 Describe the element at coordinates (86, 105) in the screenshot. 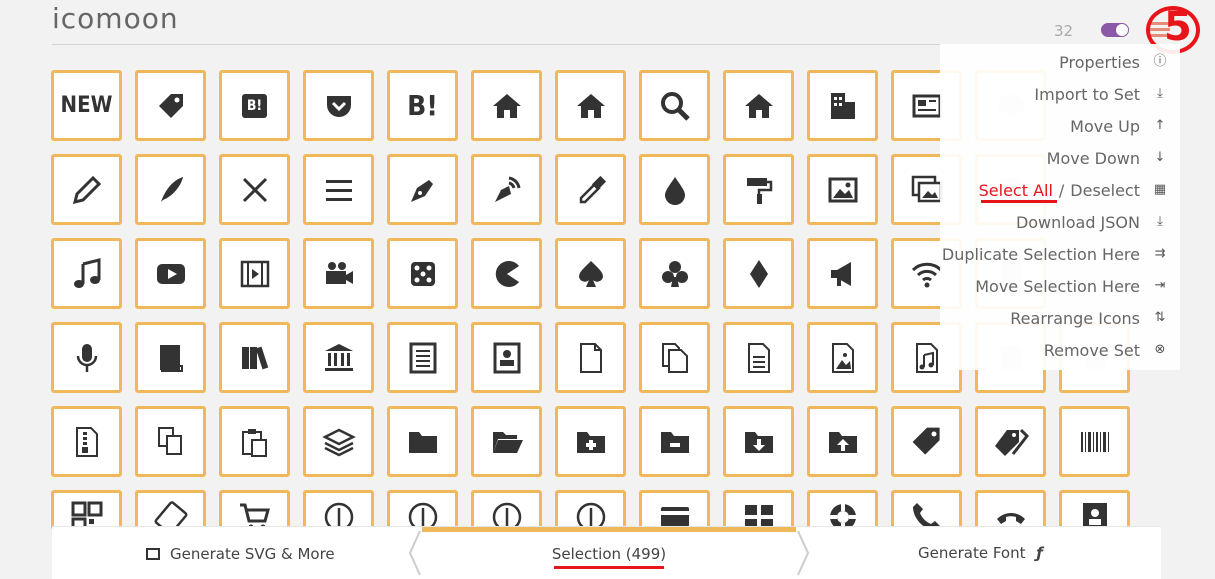

I see `icon-cell-text: NEW` at that location.